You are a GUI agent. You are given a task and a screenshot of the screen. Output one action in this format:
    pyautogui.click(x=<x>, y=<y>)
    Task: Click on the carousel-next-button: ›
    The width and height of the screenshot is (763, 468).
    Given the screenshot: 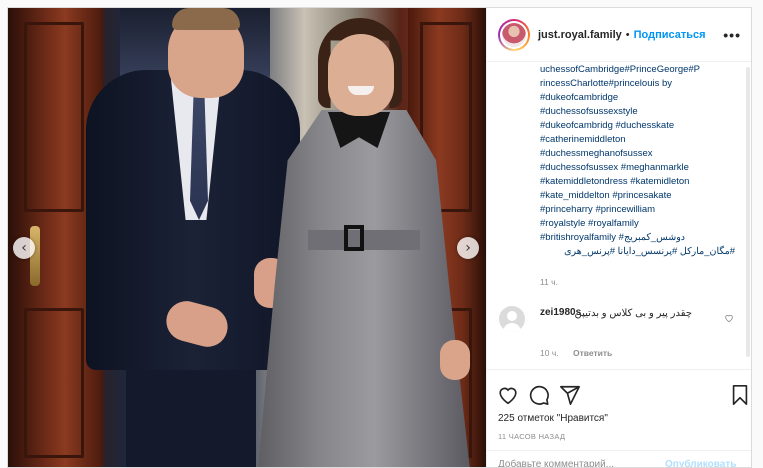 What is the action you would take?
    pyautogui.click(x=468, y=248)
    